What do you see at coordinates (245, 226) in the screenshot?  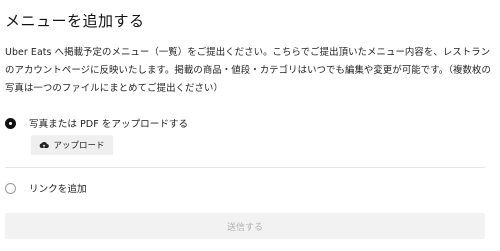 I see `submit-button: 送信する` at bounding box center [245, 226].